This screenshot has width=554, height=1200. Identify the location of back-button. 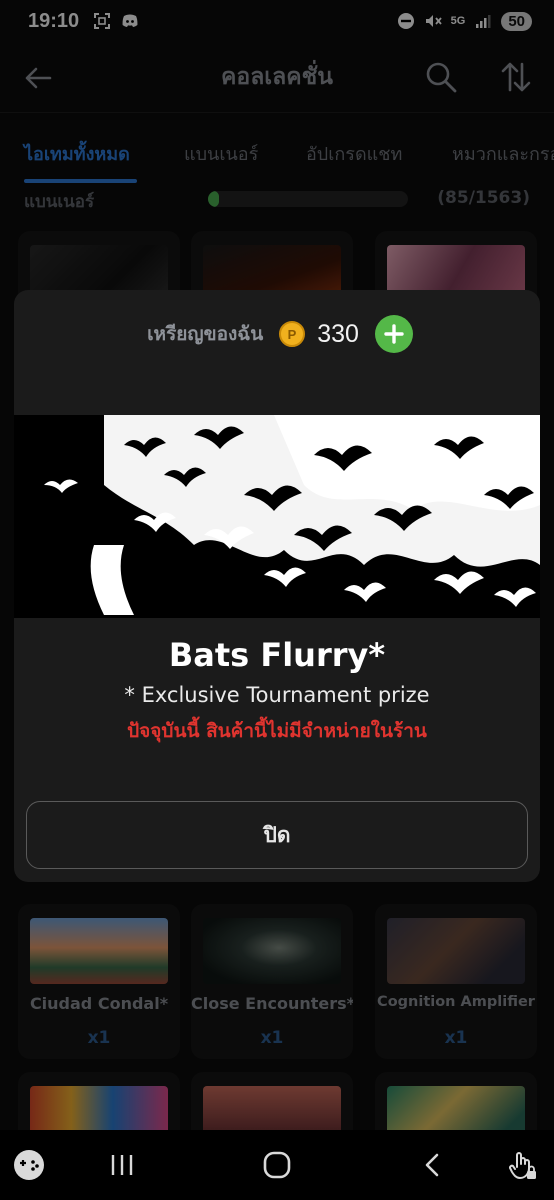
(432, 1165).